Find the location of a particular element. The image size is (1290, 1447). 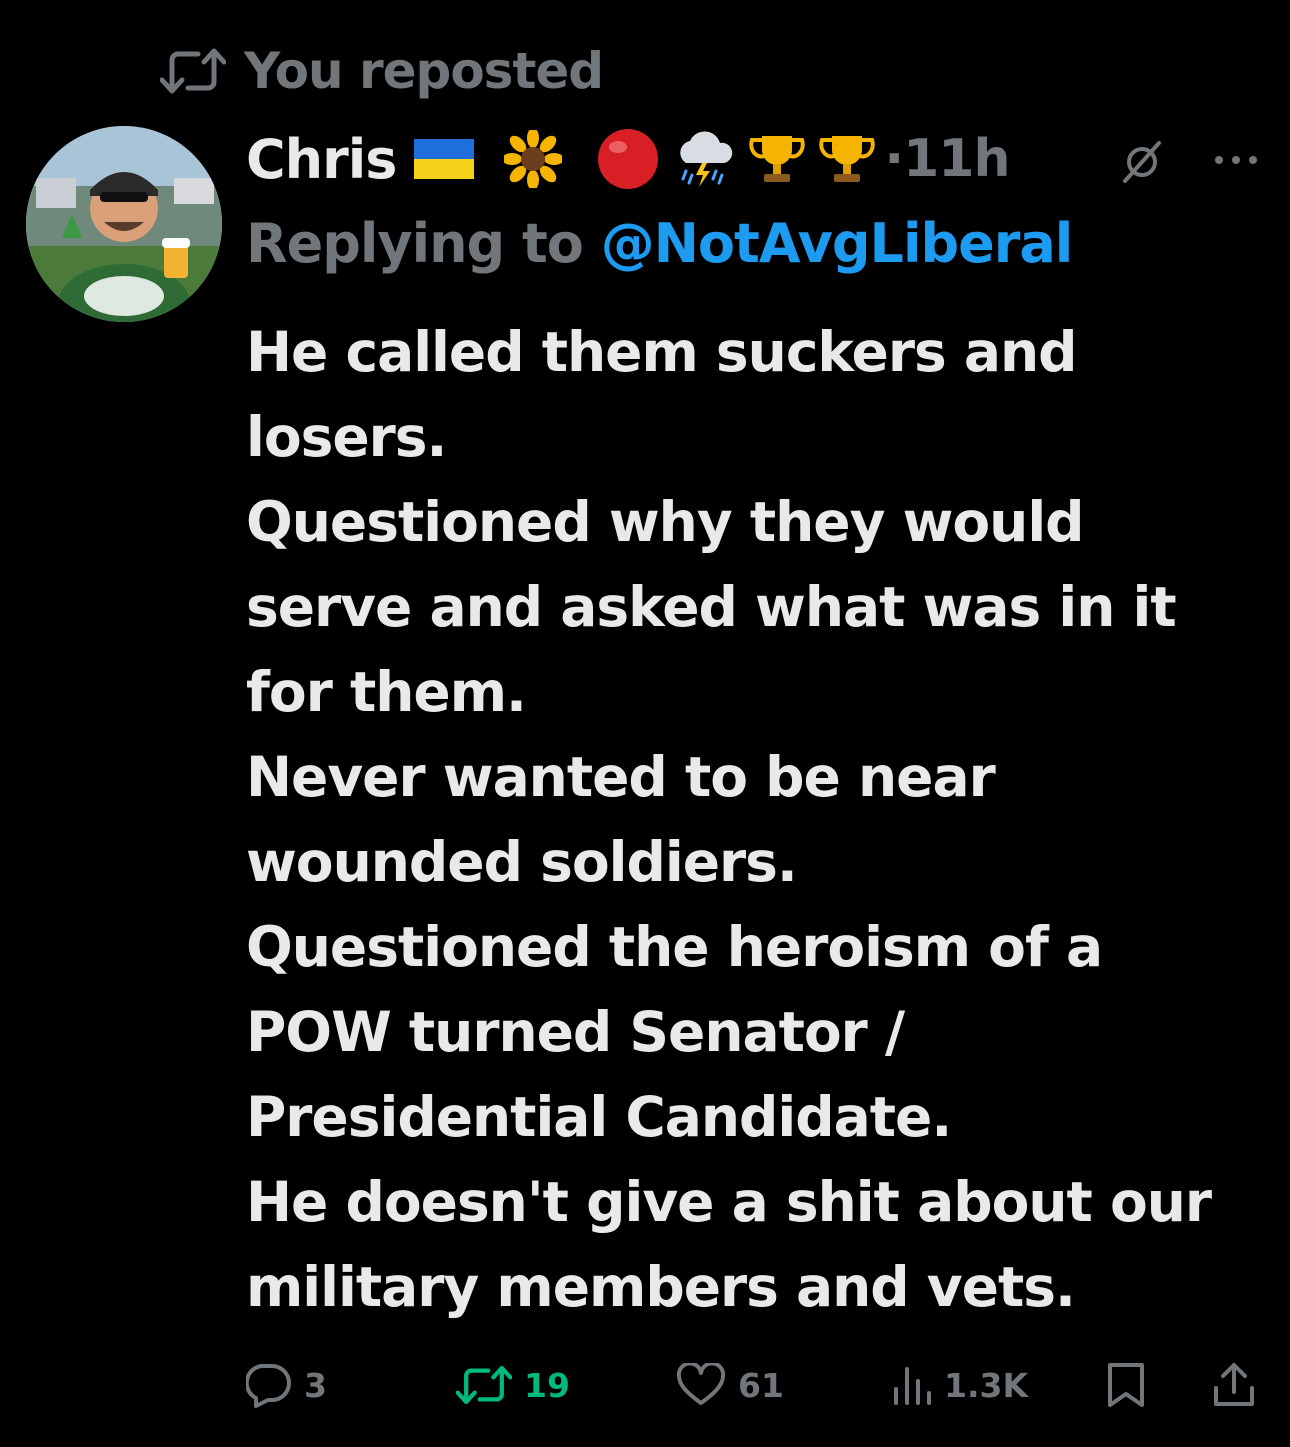

post-text-line: POW turned Senator / is located at coordinates (575, 1032).